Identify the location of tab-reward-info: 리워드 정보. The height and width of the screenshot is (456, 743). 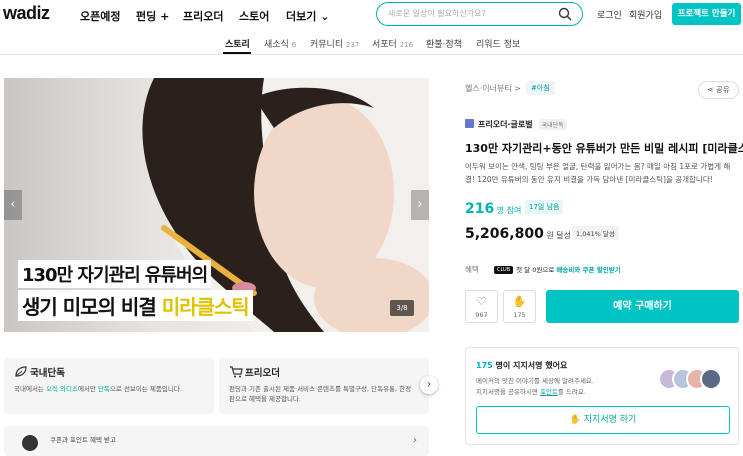
(498, 43).